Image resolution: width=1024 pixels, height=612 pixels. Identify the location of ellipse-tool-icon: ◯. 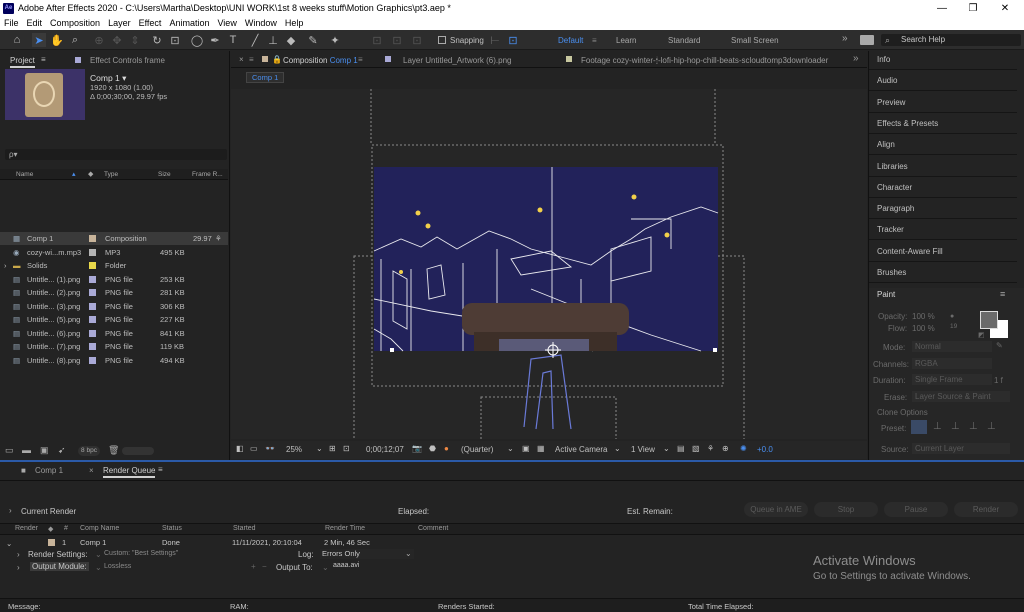
(197, 40).